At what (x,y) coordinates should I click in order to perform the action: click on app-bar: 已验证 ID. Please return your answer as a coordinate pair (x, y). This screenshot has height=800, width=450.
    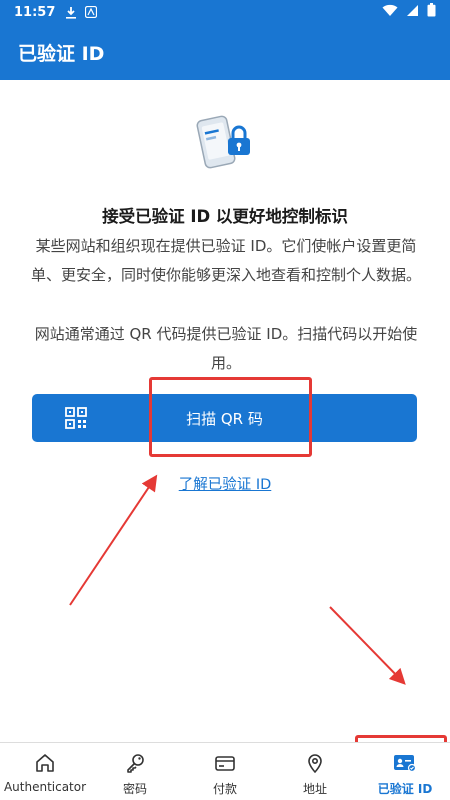
    Looking at the image, I should click on (225, 52).